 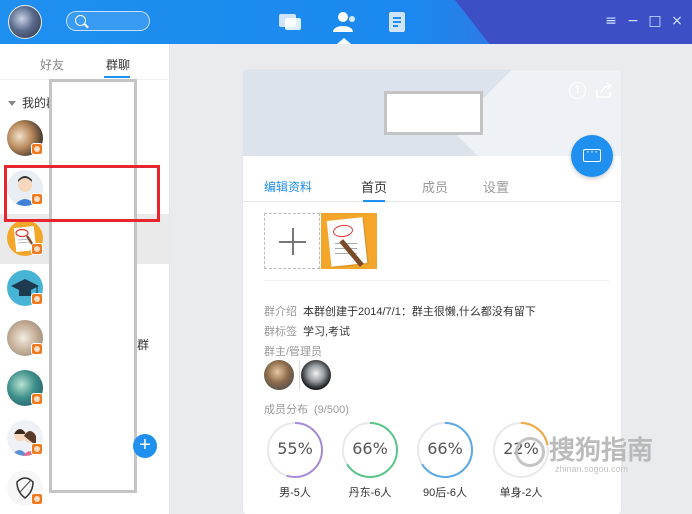 I want to click on watermark-logo-icon, so click(x=530, y=452).